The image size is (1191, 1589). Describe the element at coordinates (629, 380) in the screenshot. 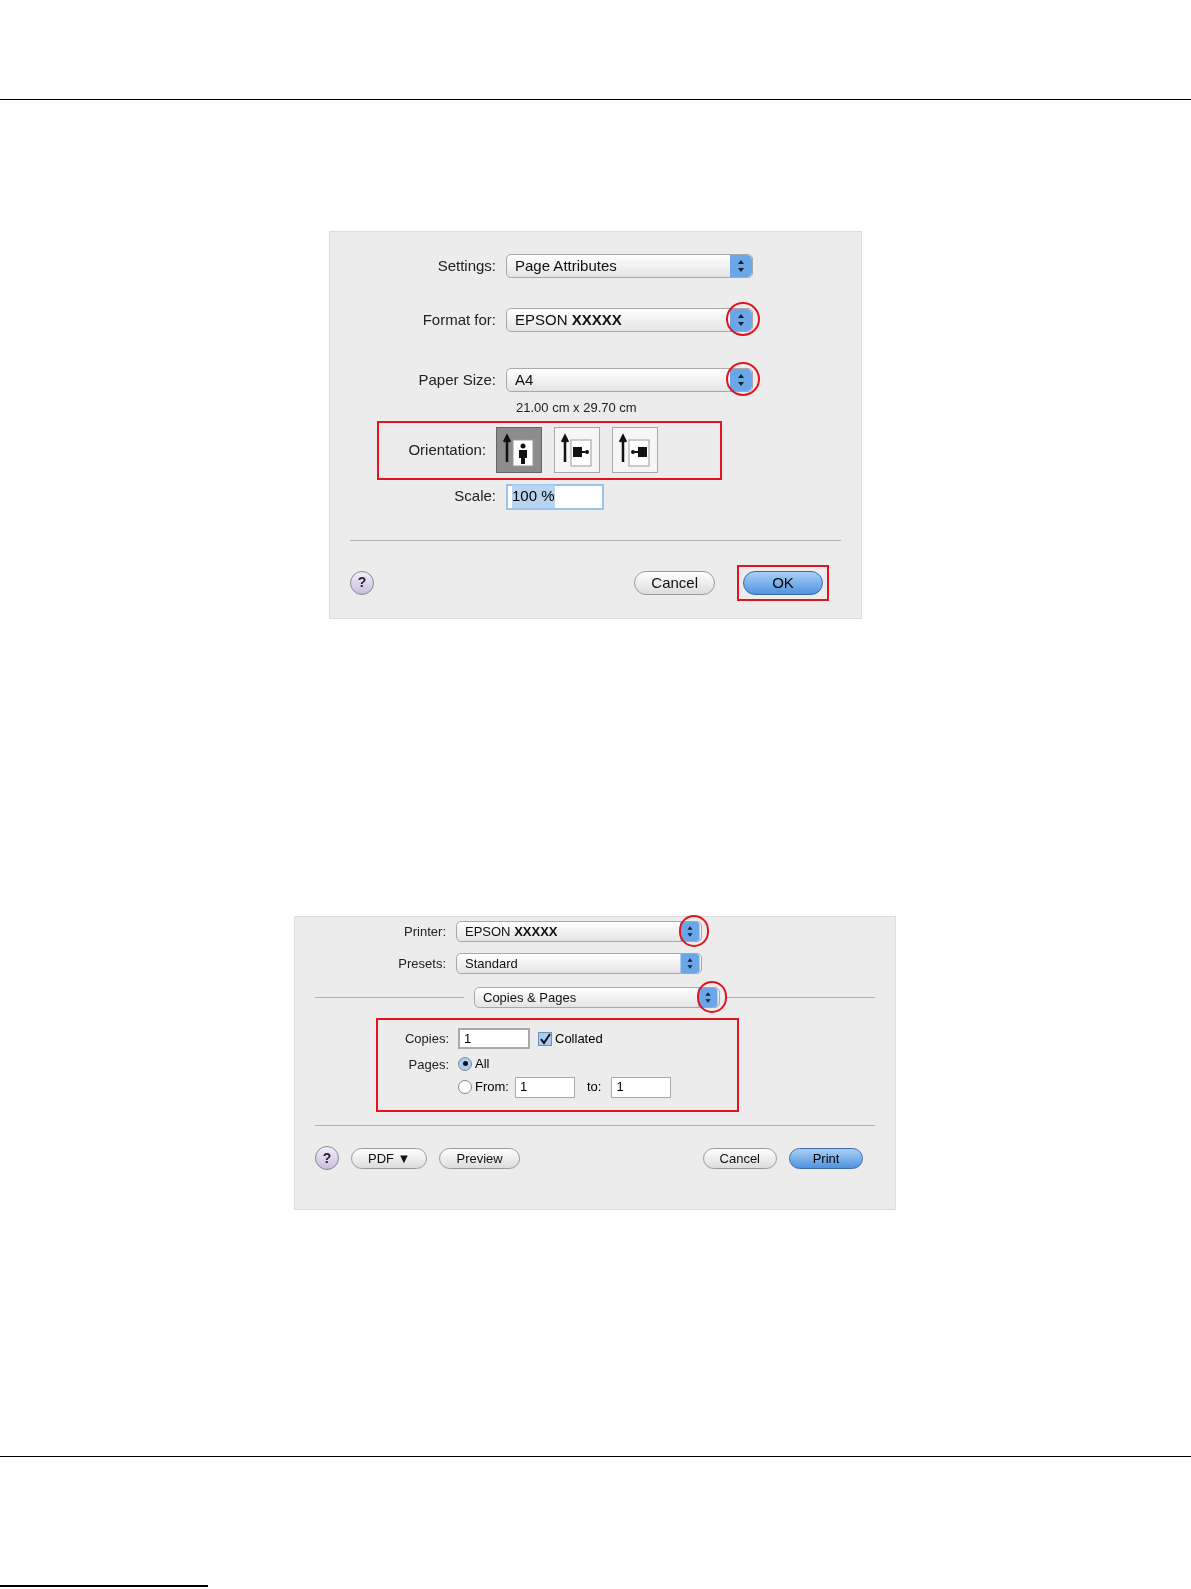

I see `popup-menu: A4` at that location.